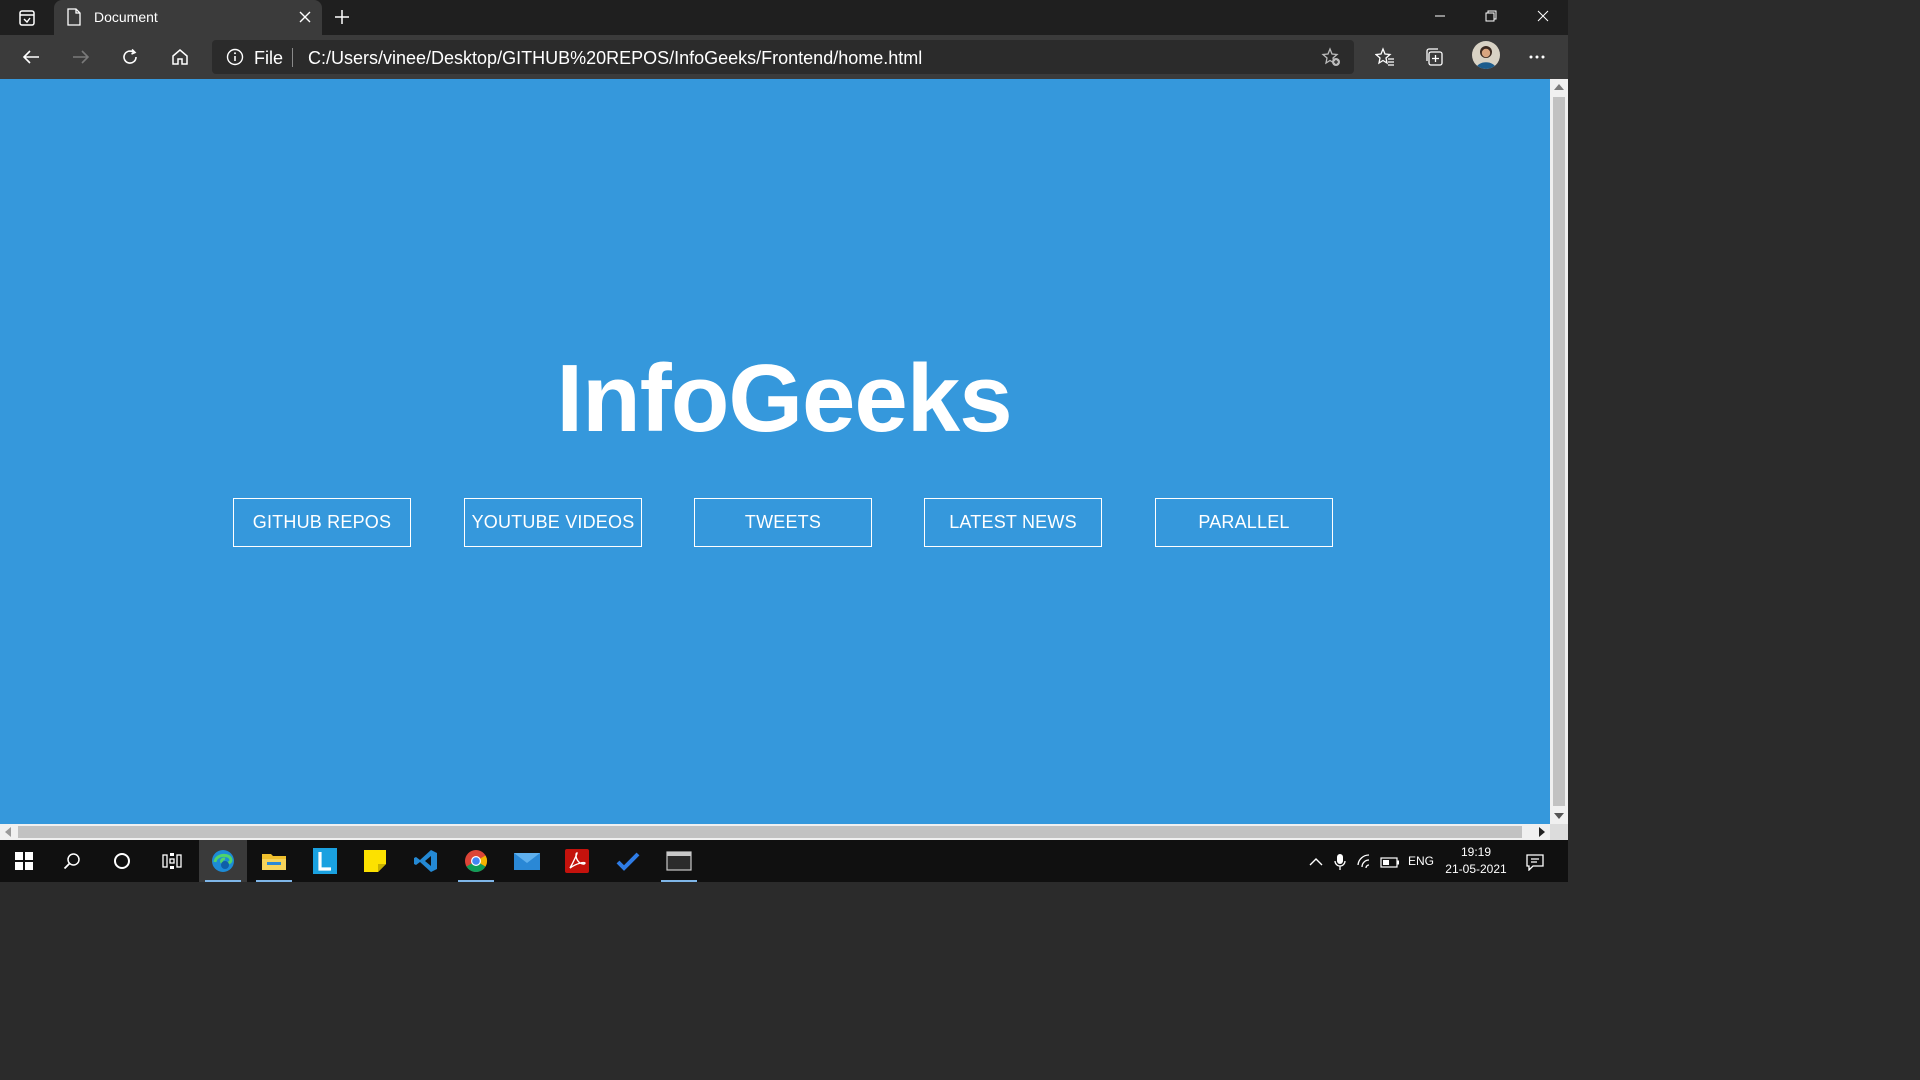 The height and width of the screenshot is (1080, 1920). I want to click on task-view-icon, so click(172, 861).